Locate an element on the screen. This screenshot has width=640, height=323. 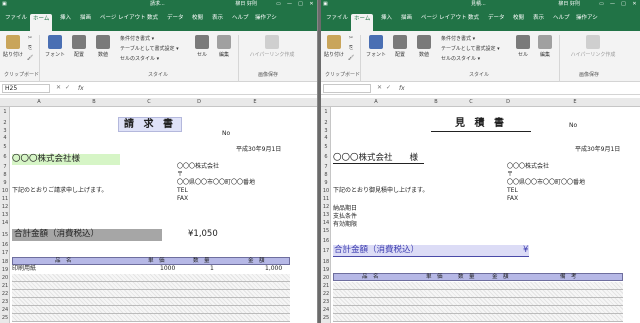
font-button: フォント is located at coordinates (55, 46).